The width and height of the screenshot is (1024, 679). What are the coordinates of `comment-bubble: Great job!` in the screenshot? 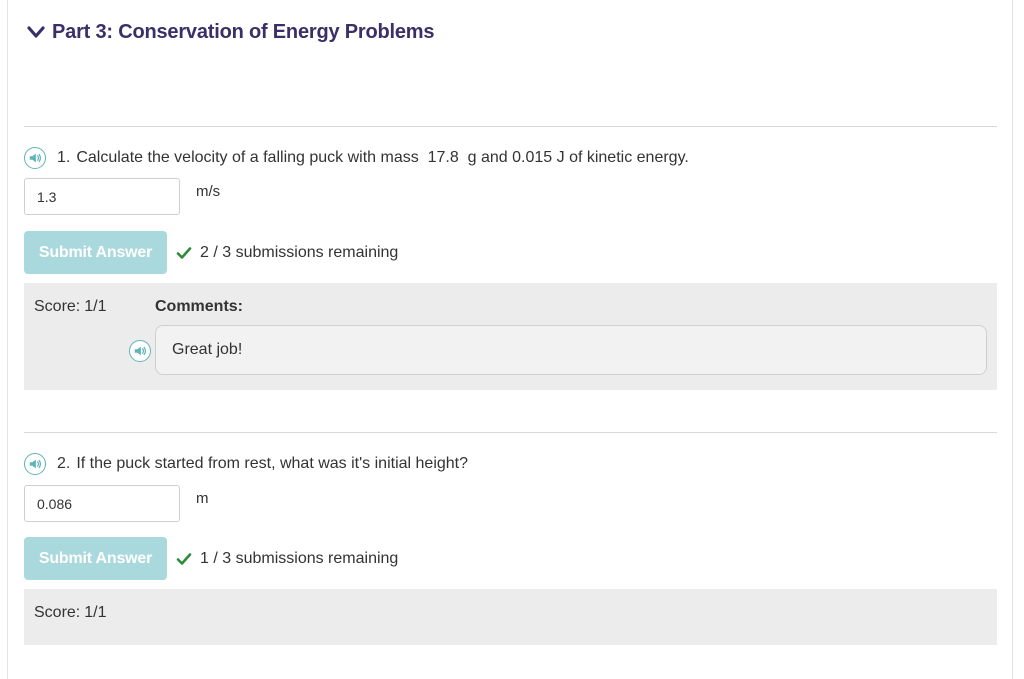 It's located at (571, 350).